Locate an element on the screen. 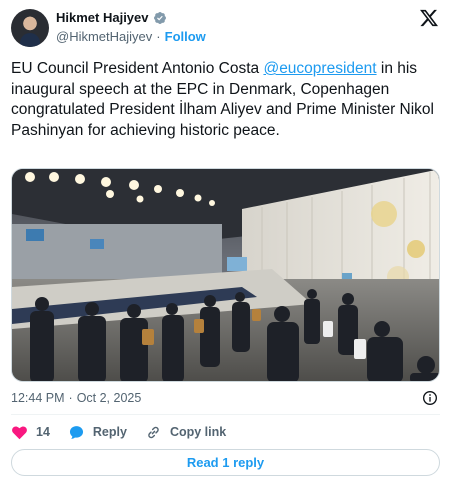  copy-link-button: Copy link is located at coordinates (185, 432).